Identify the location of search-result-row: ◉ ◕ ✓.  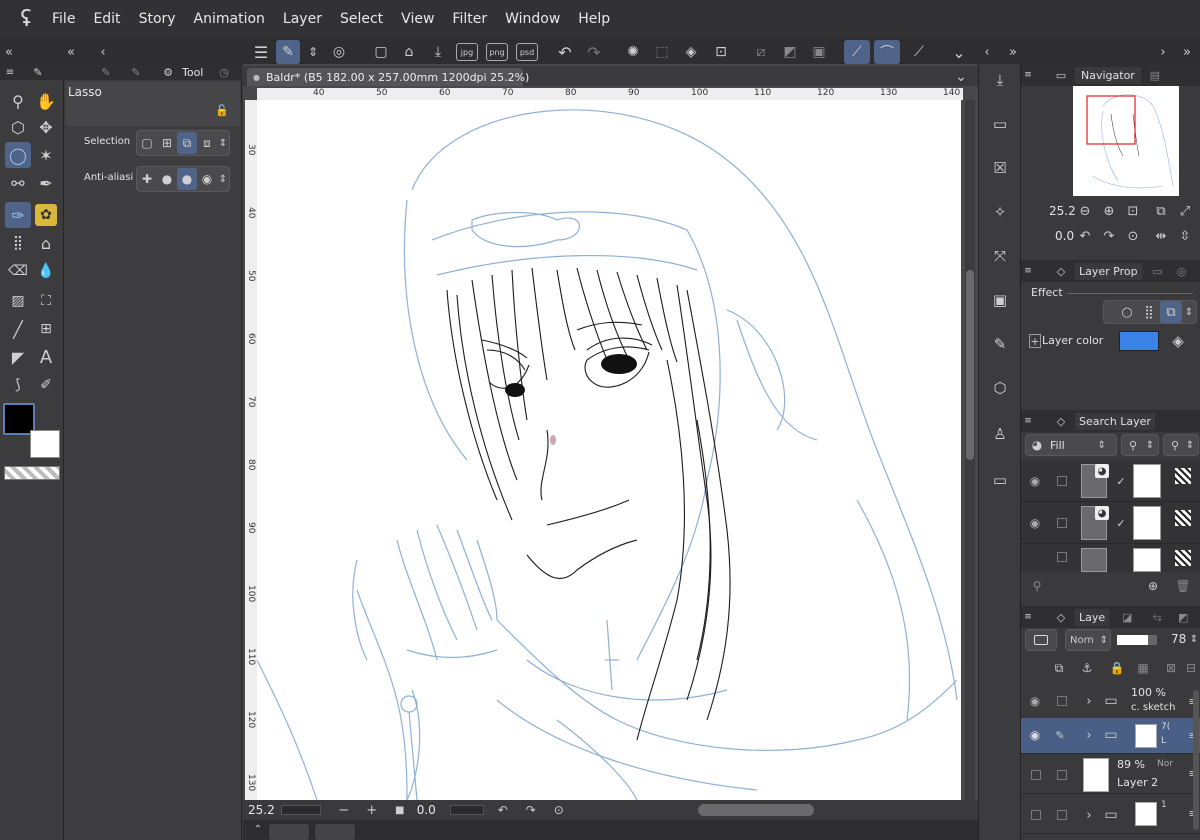
(1110, 481).